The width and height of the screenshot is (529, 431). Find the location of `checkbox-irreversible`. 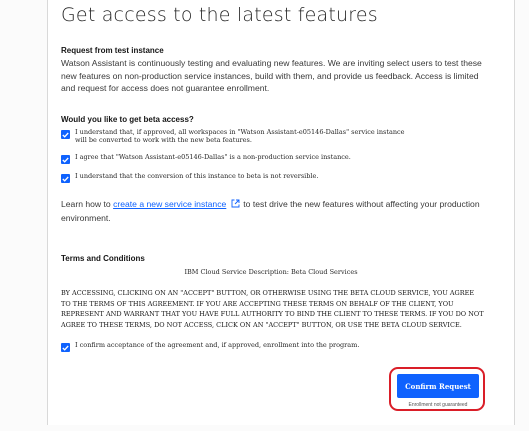

checkbox-irreversible is located at coordinates (65, 178).